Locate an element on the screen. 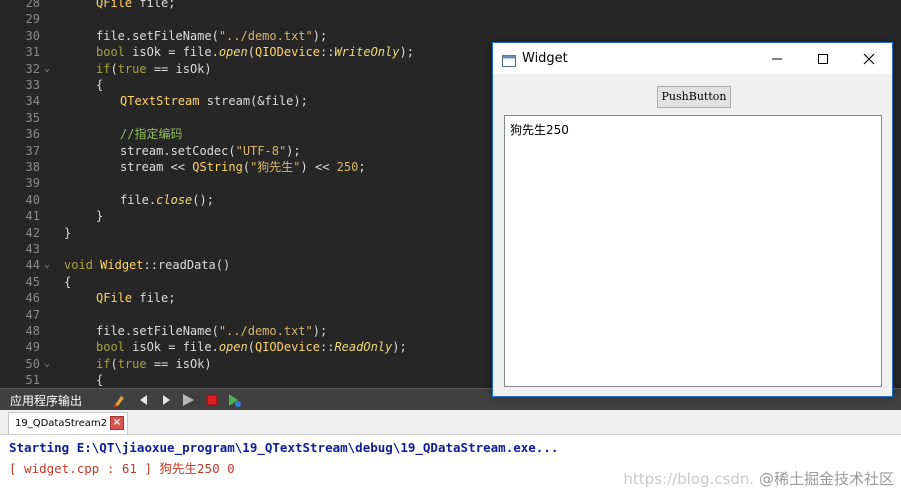 This screenshot has height=495, width=901. minimize-icon is located at coordinates (777, 59).